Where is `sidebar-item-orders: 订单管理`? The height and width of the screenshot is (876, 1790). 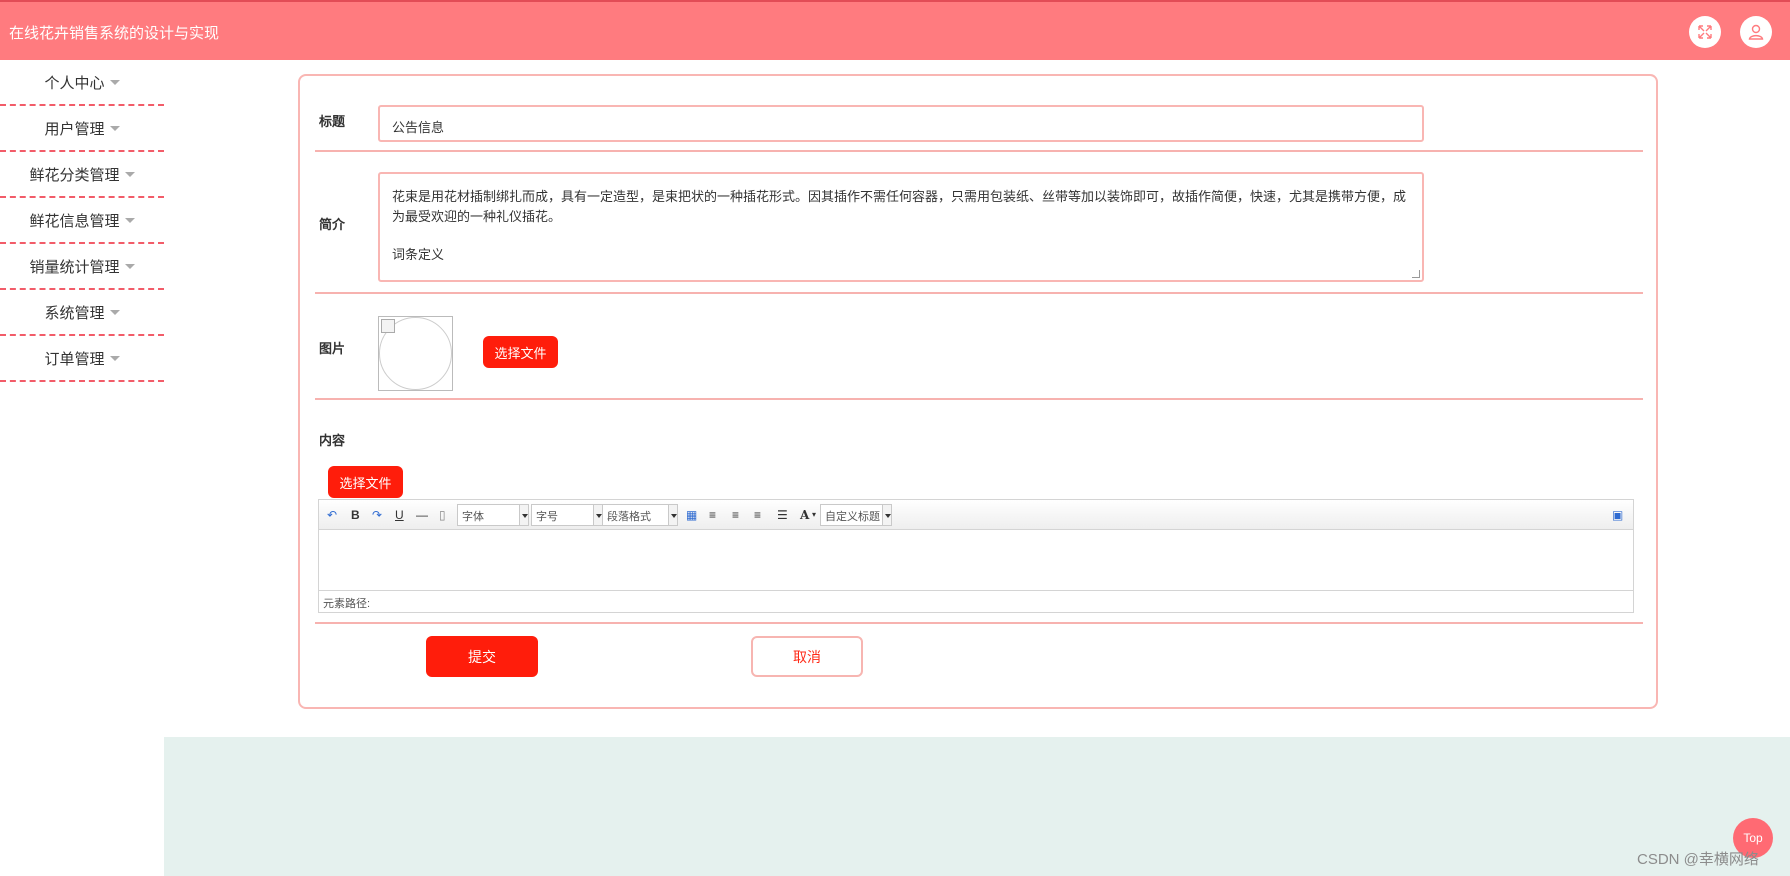
sidebar-item-orders: 订单管理 is located at coordinates (82, 359).